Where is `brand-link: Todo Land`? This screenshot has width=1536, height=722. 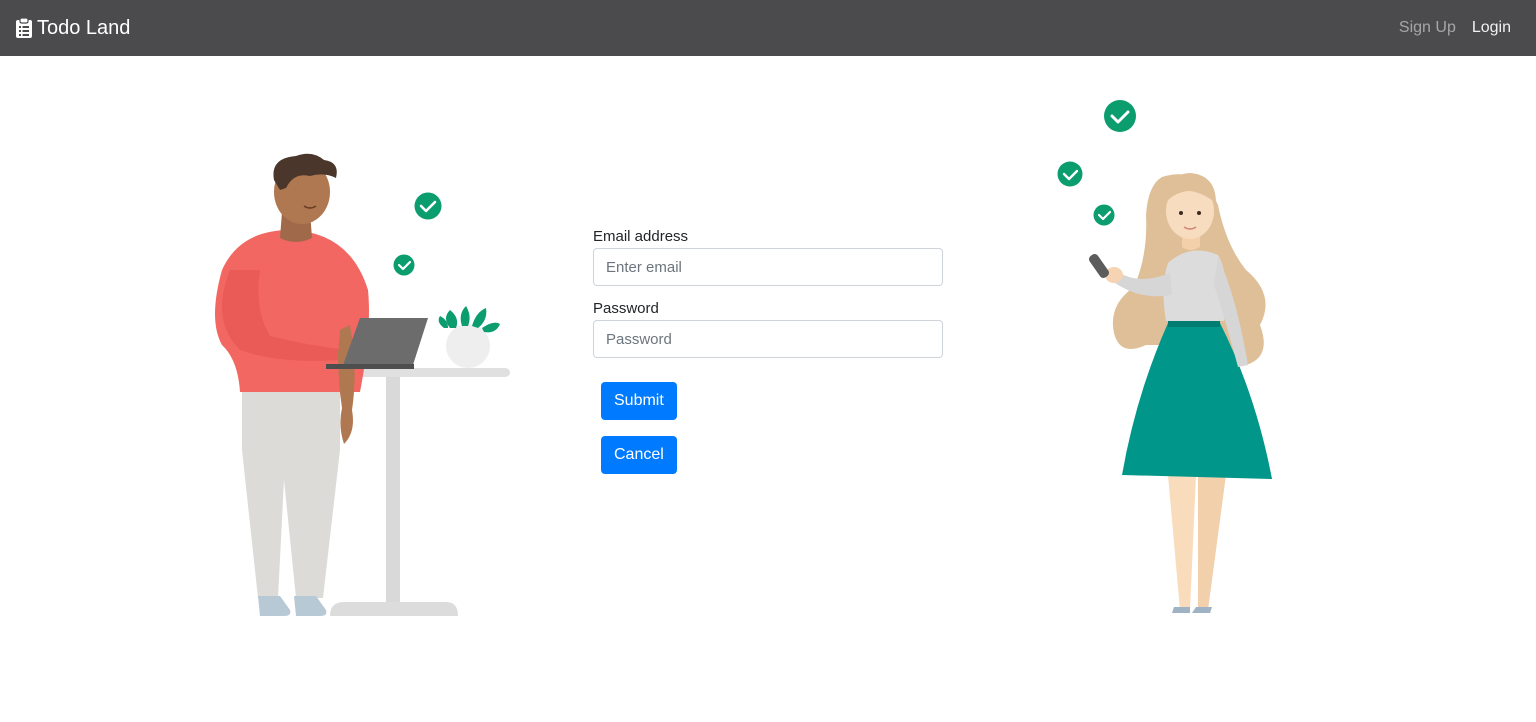
brand-link: Todo Land is located at coordinates (73, 28).